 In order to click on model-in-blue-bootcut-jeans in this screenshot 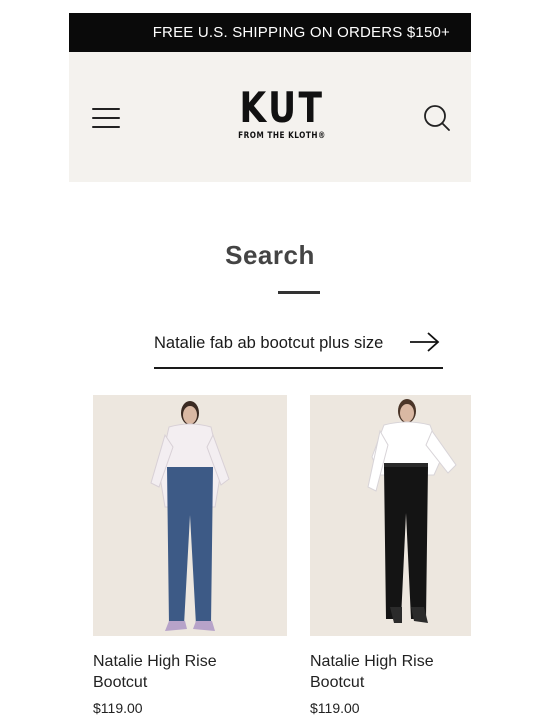, I will do `click(190, 515)`.